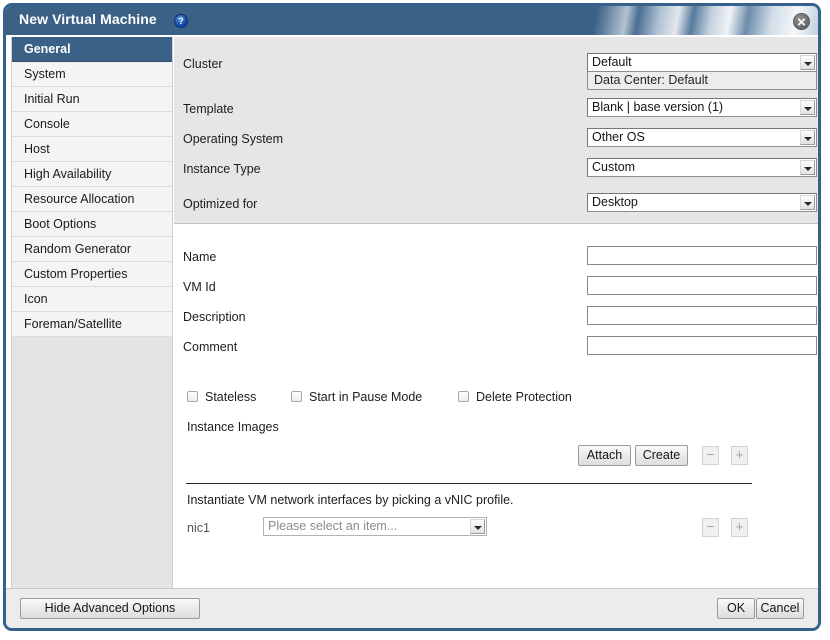 This screenshot has height=640, width=830. I want to click on optimized-for-select: Desktop, so click(702, 202).